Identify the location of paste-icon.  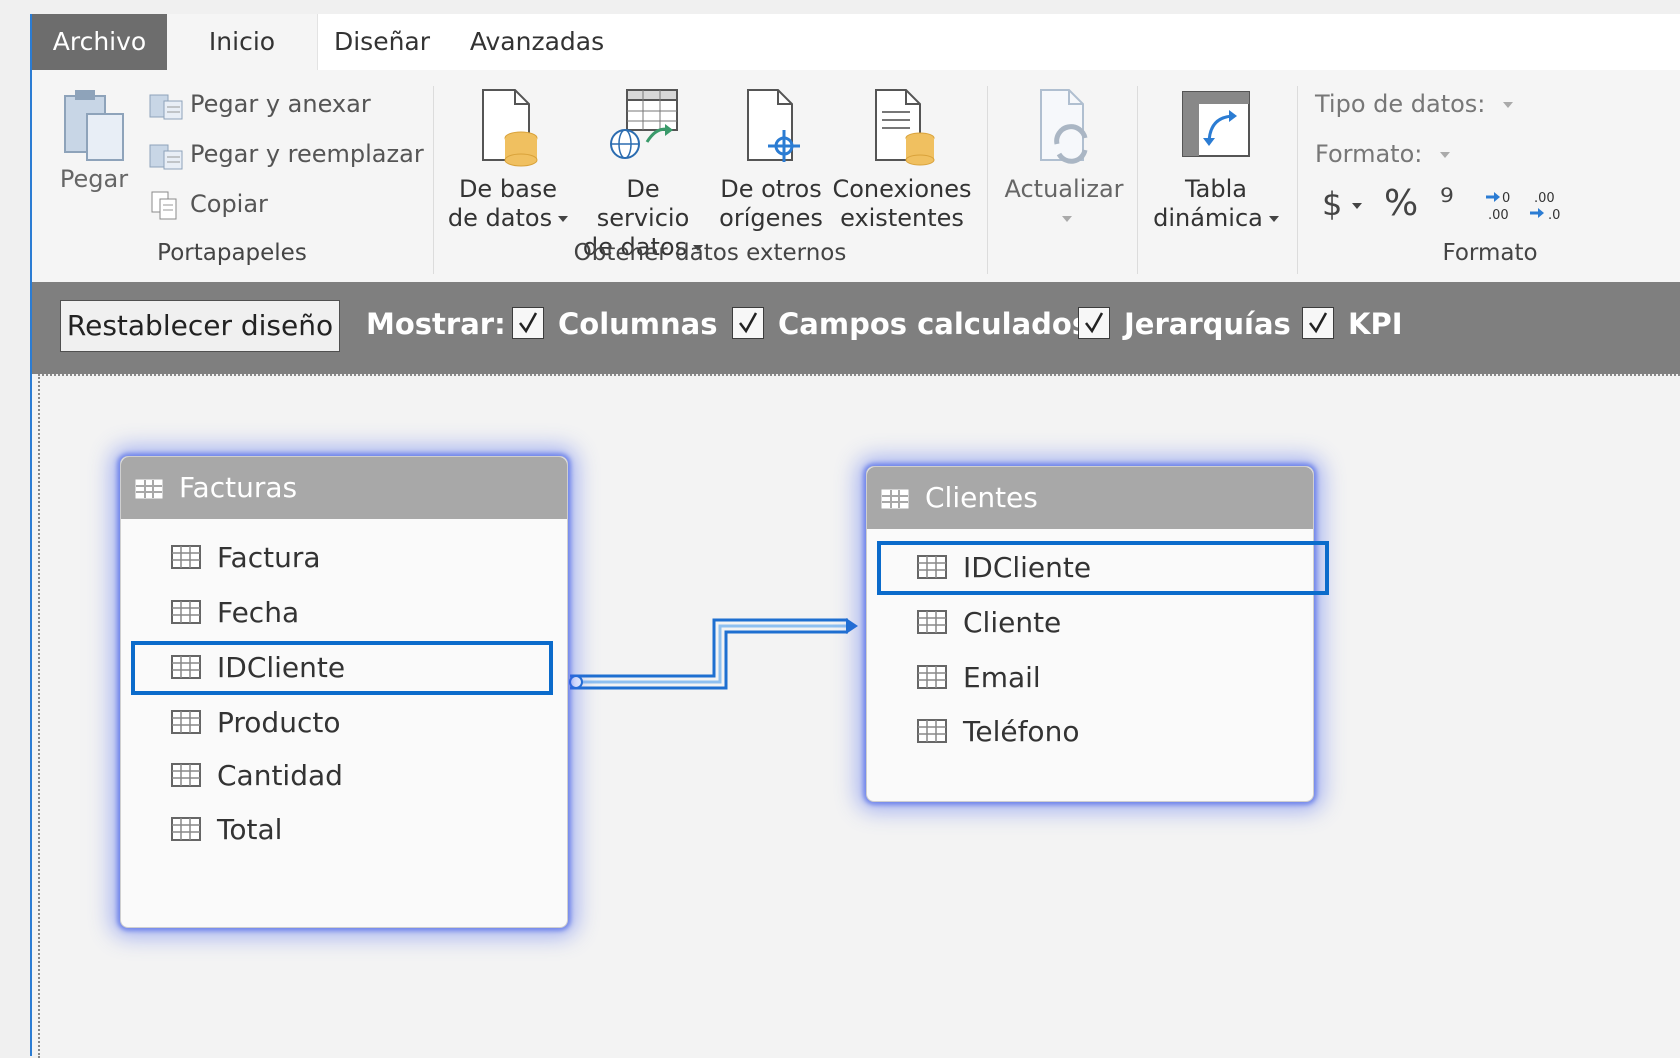
(94, 125).